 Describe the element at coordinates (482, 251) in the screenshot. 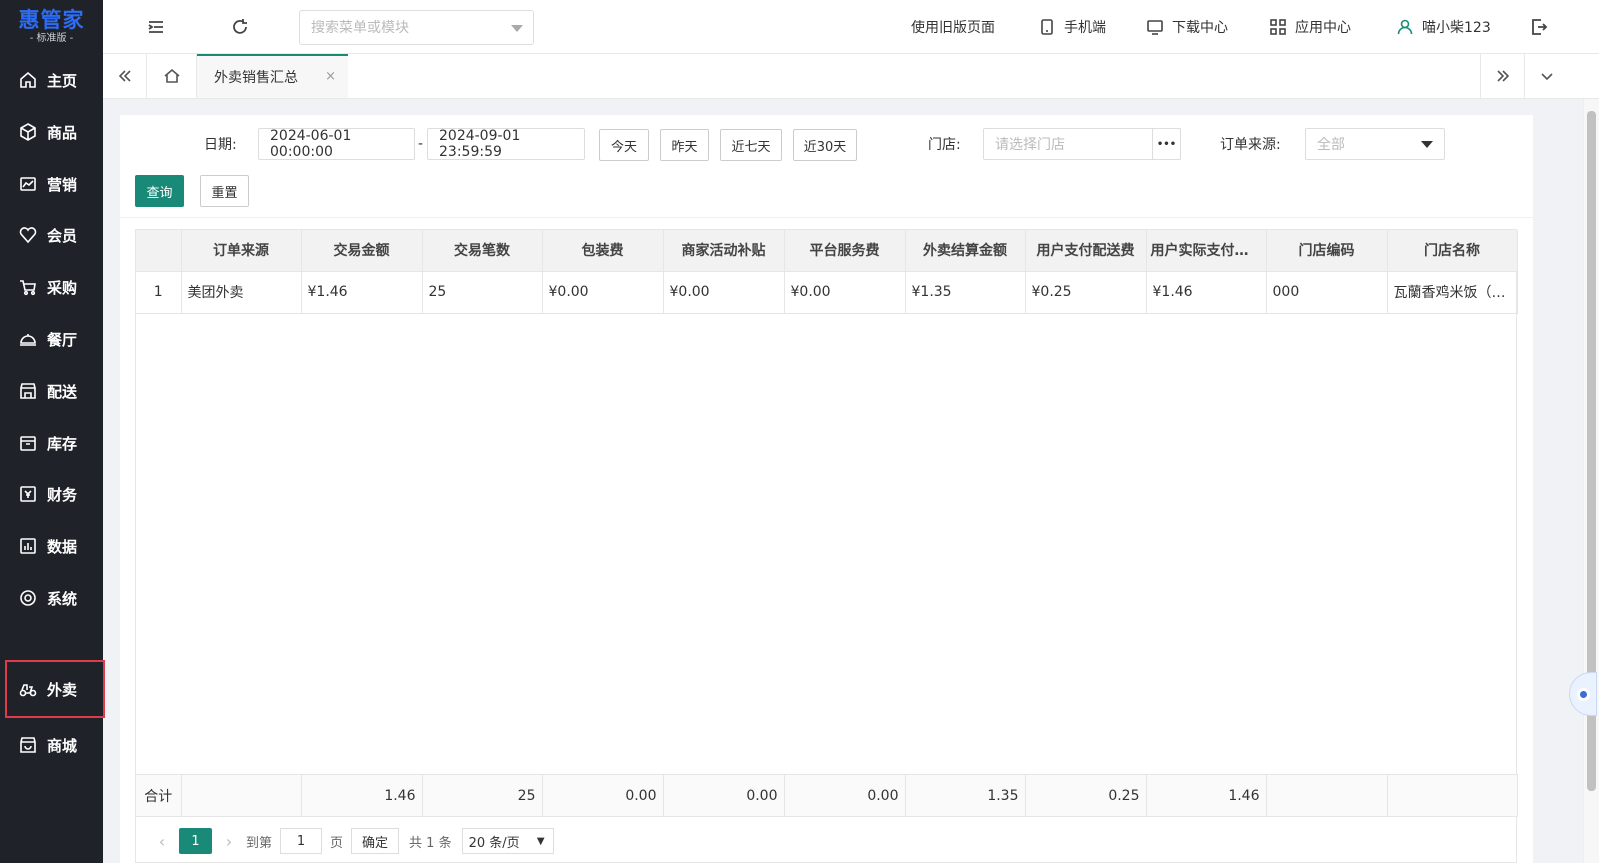

I see `column-header: 交易笔数` at that location.